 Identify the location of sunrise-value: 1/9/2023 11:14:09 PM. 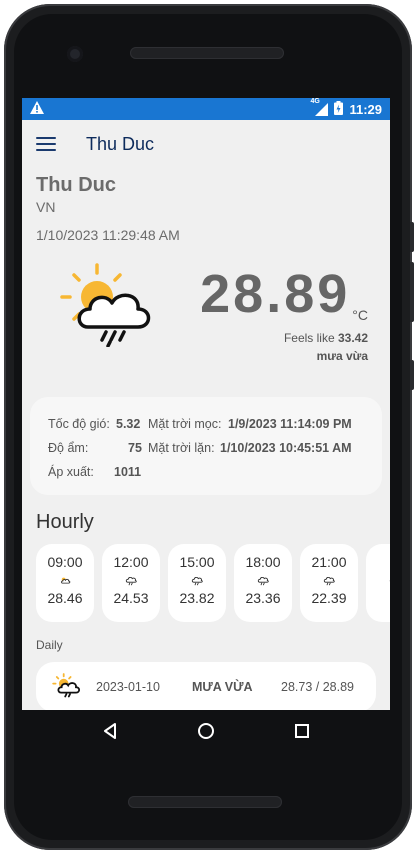
(290, 424).